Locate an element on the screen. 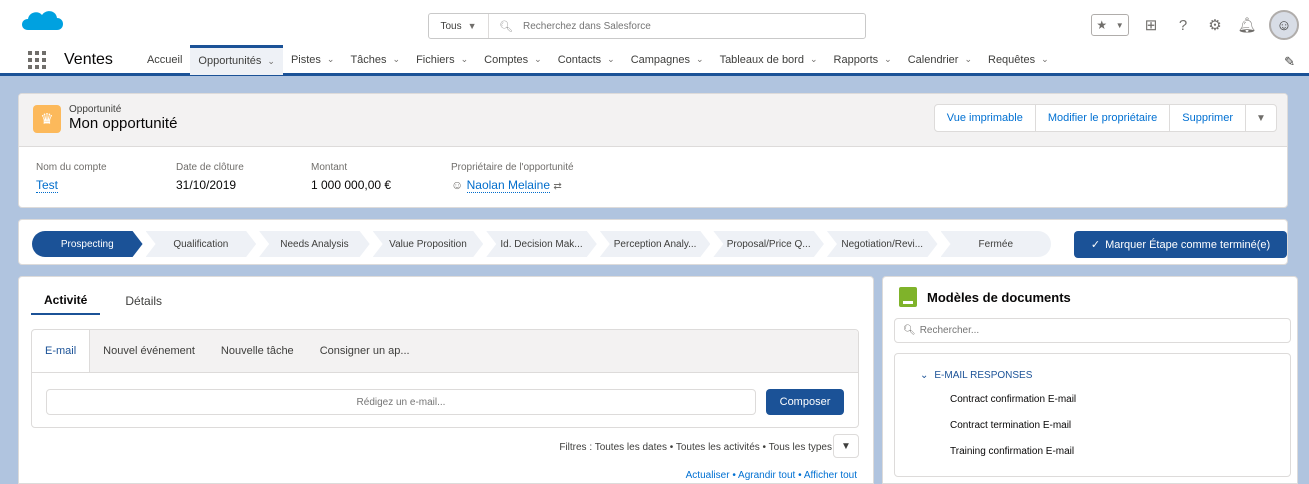 The height and width of the screenshot is (484, 1309). app-launcher-icon is located at coordinates (37, 59).